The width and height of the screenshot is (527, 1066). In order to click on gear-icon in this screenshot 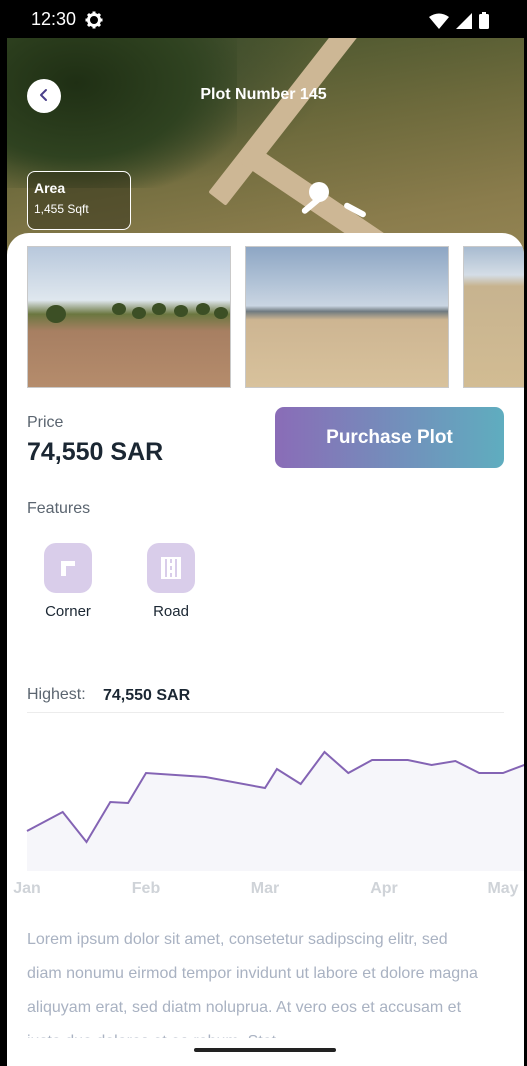, I will do `click(94, 22)`.